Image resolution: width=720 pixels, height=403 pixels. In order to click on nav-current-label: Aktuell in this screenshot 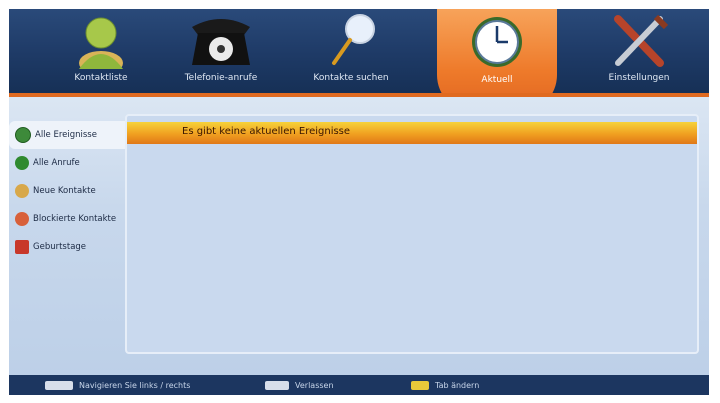, I will do `click(497, 80)`.